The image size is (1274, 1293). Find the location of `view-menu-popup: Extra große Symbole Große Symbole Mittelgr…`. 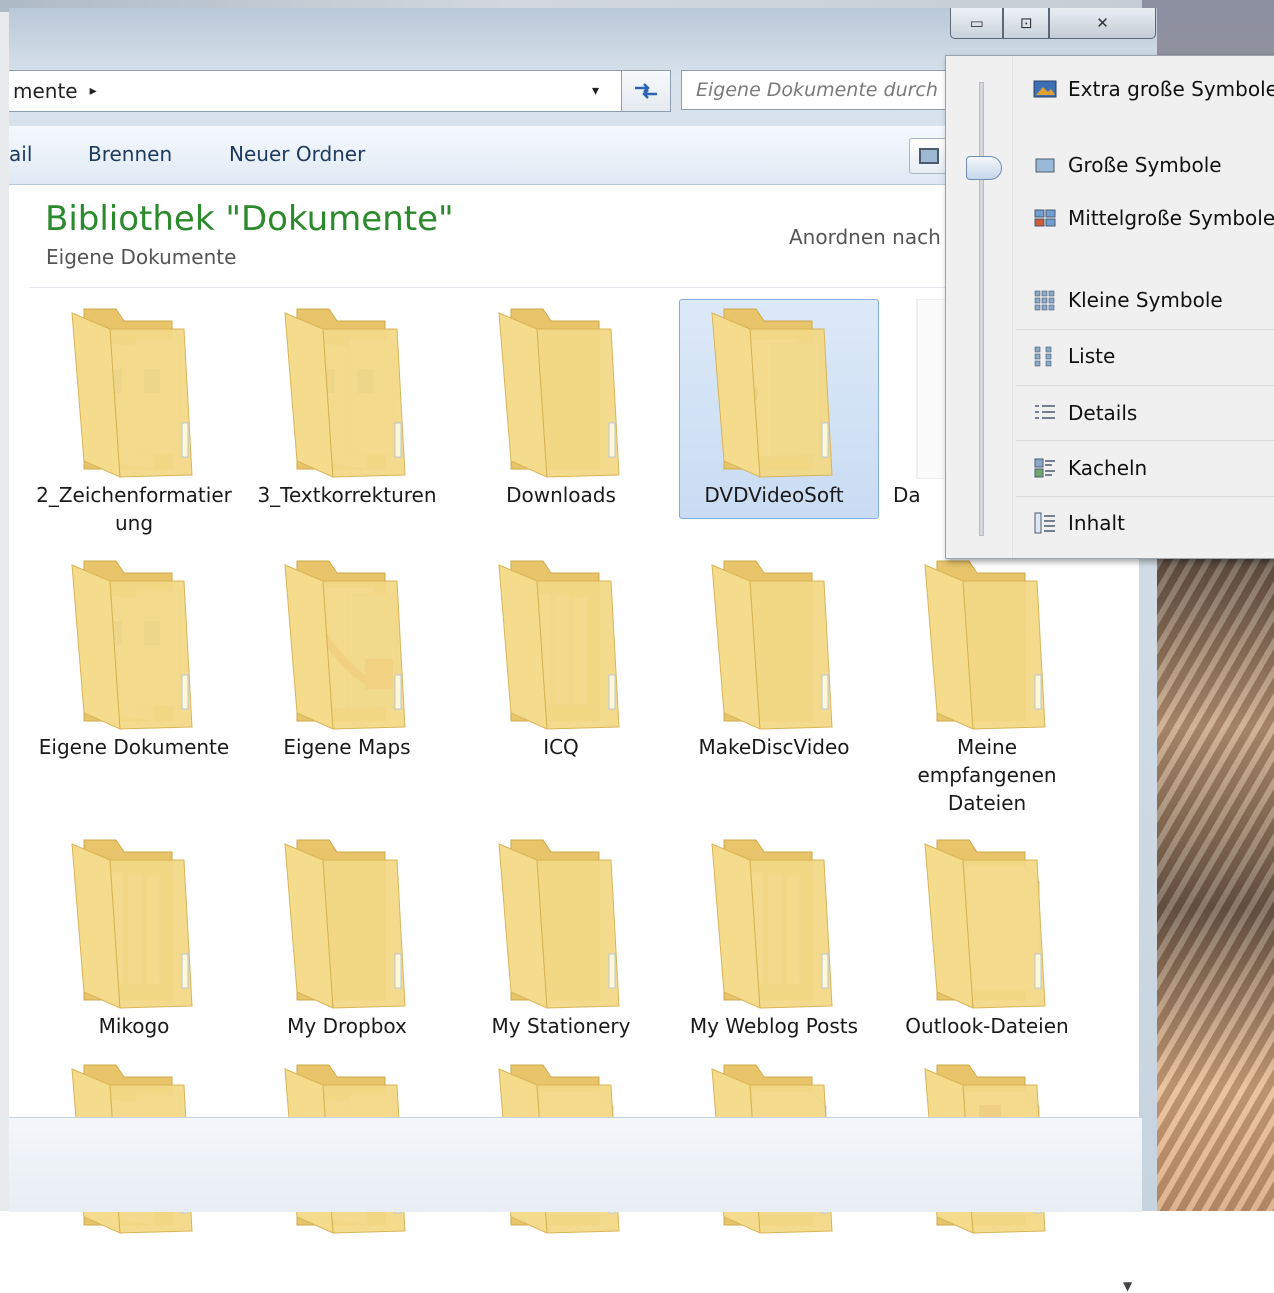

view-menu-popup: Extra große Symbole Große Symbole Mittelgr… is located at coordinates (1109, 307).